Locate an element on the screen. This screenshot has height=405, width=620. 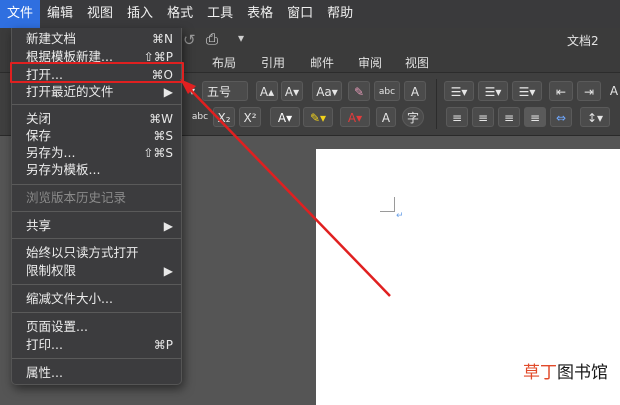
watermark: 草丁图书馆 is located at coordinates (565, 370).